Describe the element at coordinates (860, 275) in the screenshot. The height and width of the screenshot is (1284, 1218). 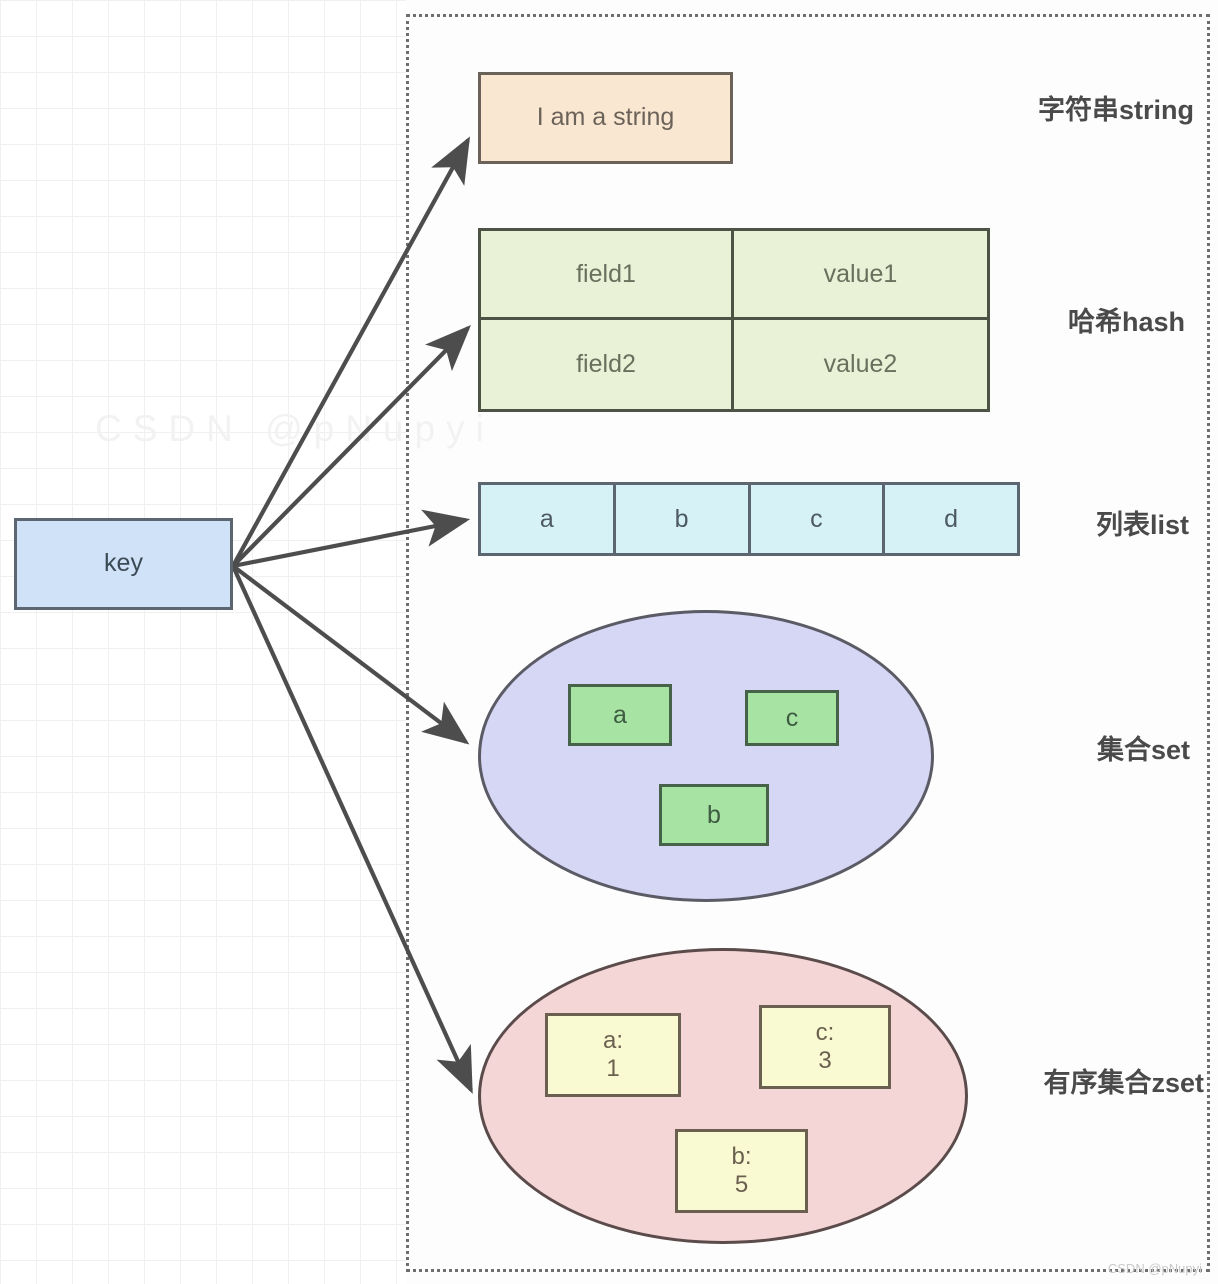
I see `hash-value-cell: value1` at that location.